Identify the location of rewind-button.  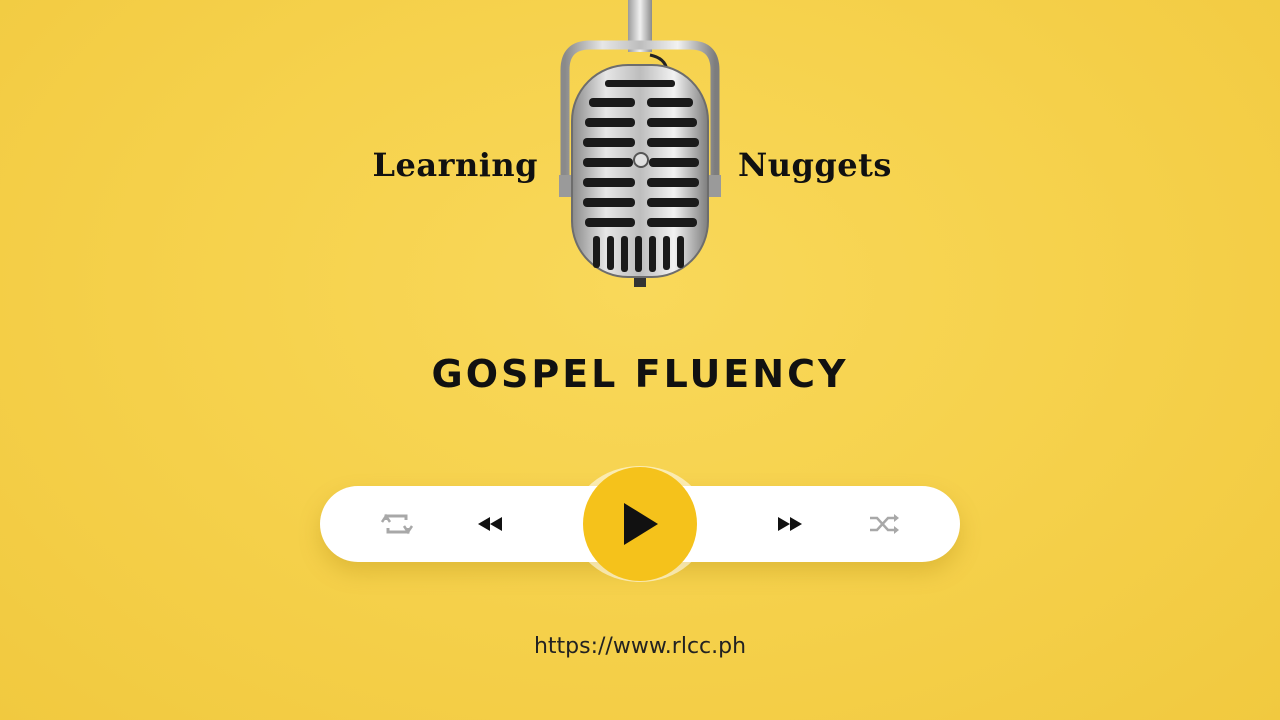
(490, 524).